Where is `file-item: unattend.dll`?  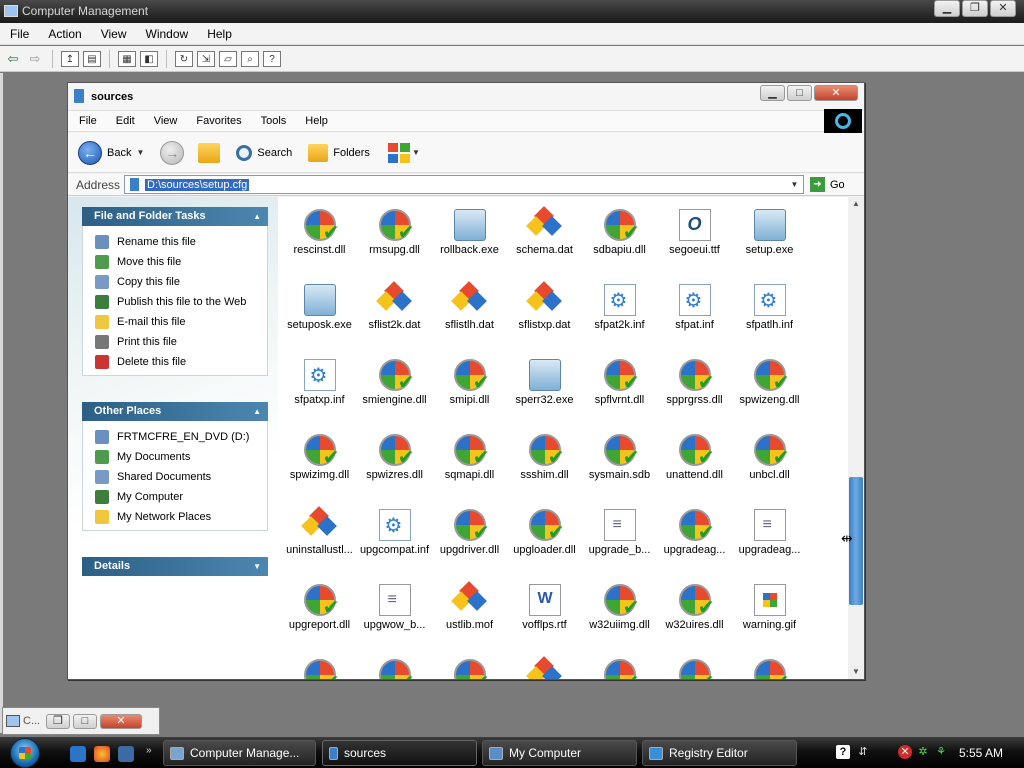
file-item: unattend.dll is located at coordinates (694, 467).